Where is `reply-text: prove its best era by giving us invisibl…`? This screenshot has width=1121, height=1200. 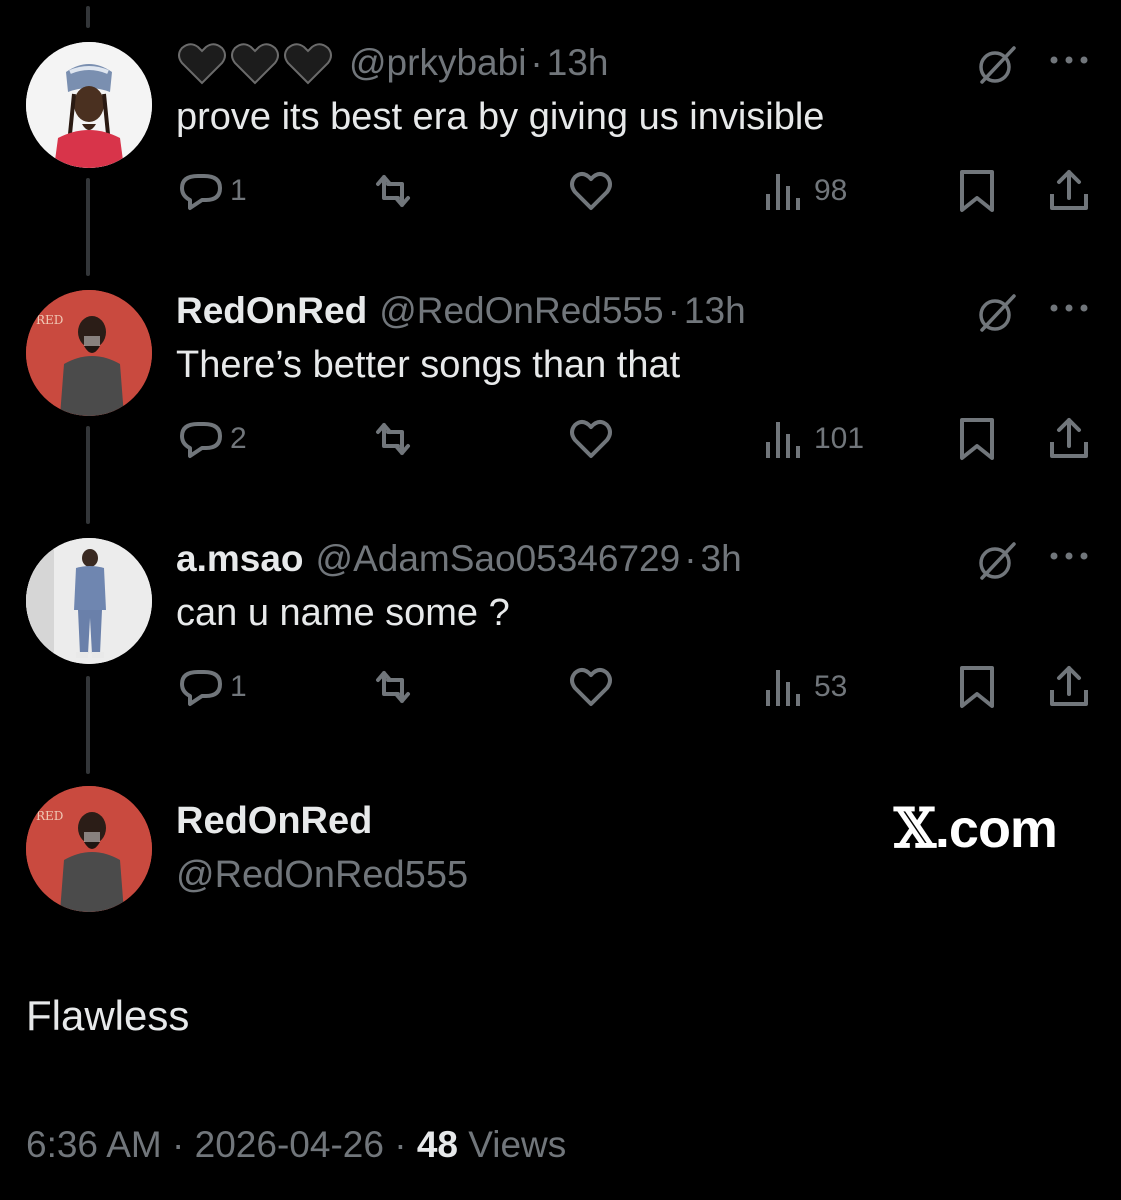
reply-text: prove its best era by giving us invisibl… is located at coordinates (500, 117).